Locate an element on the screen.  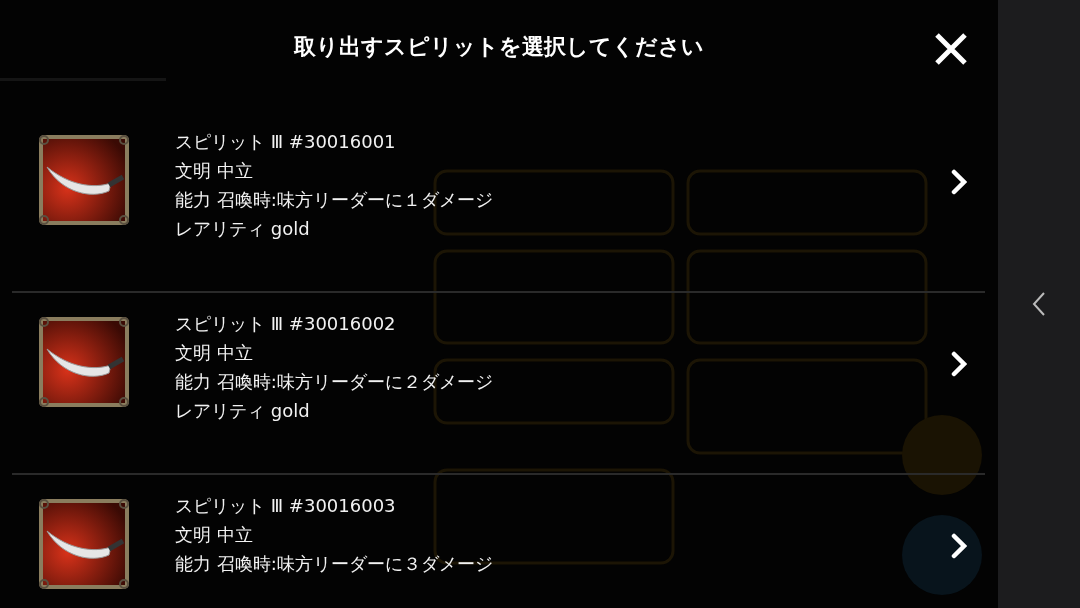
spirit-info-text: 能力 召喚時:味方リーダーに３ダメージ is located at coordinates (334, 564).